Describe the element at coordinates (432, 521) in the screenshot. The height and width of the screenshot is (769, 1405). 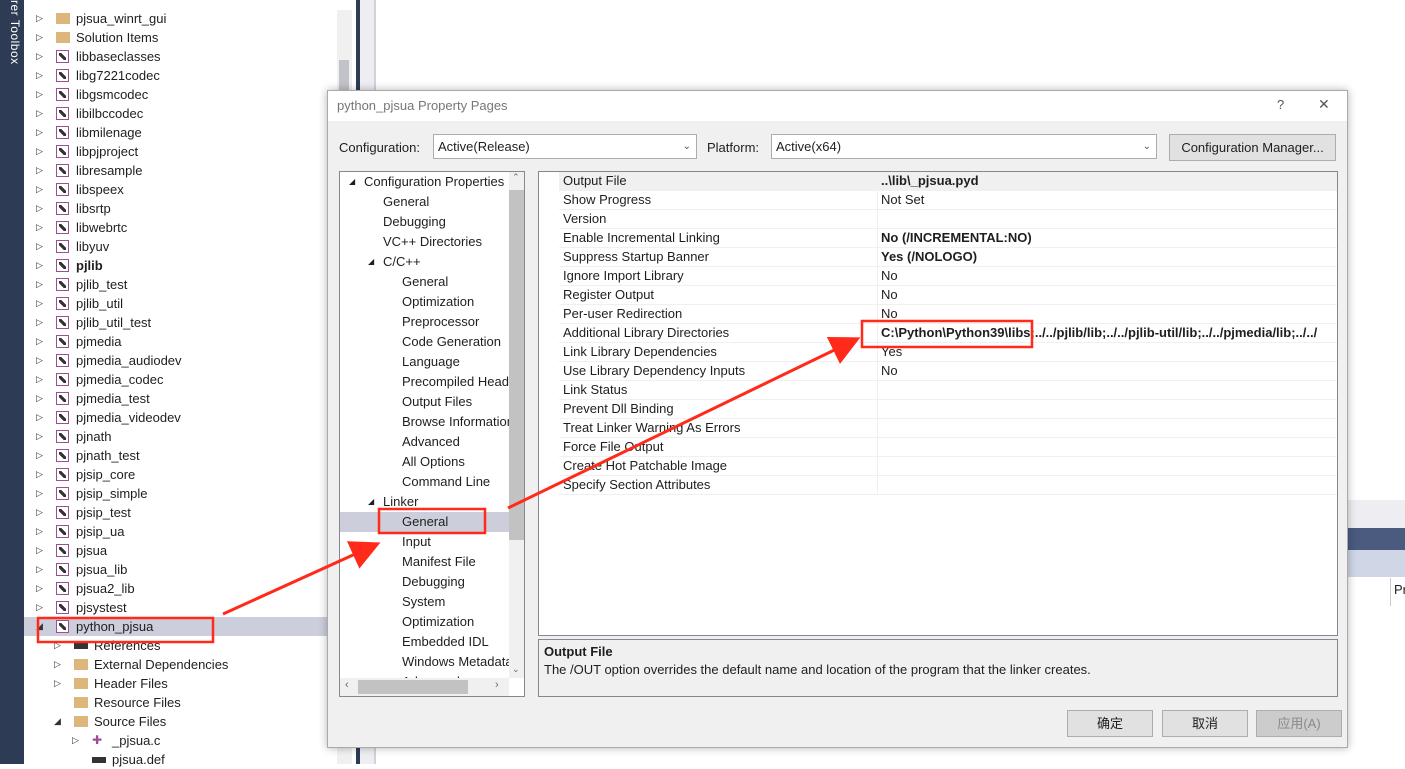
I see `highlight-box-linker-general` at that location.